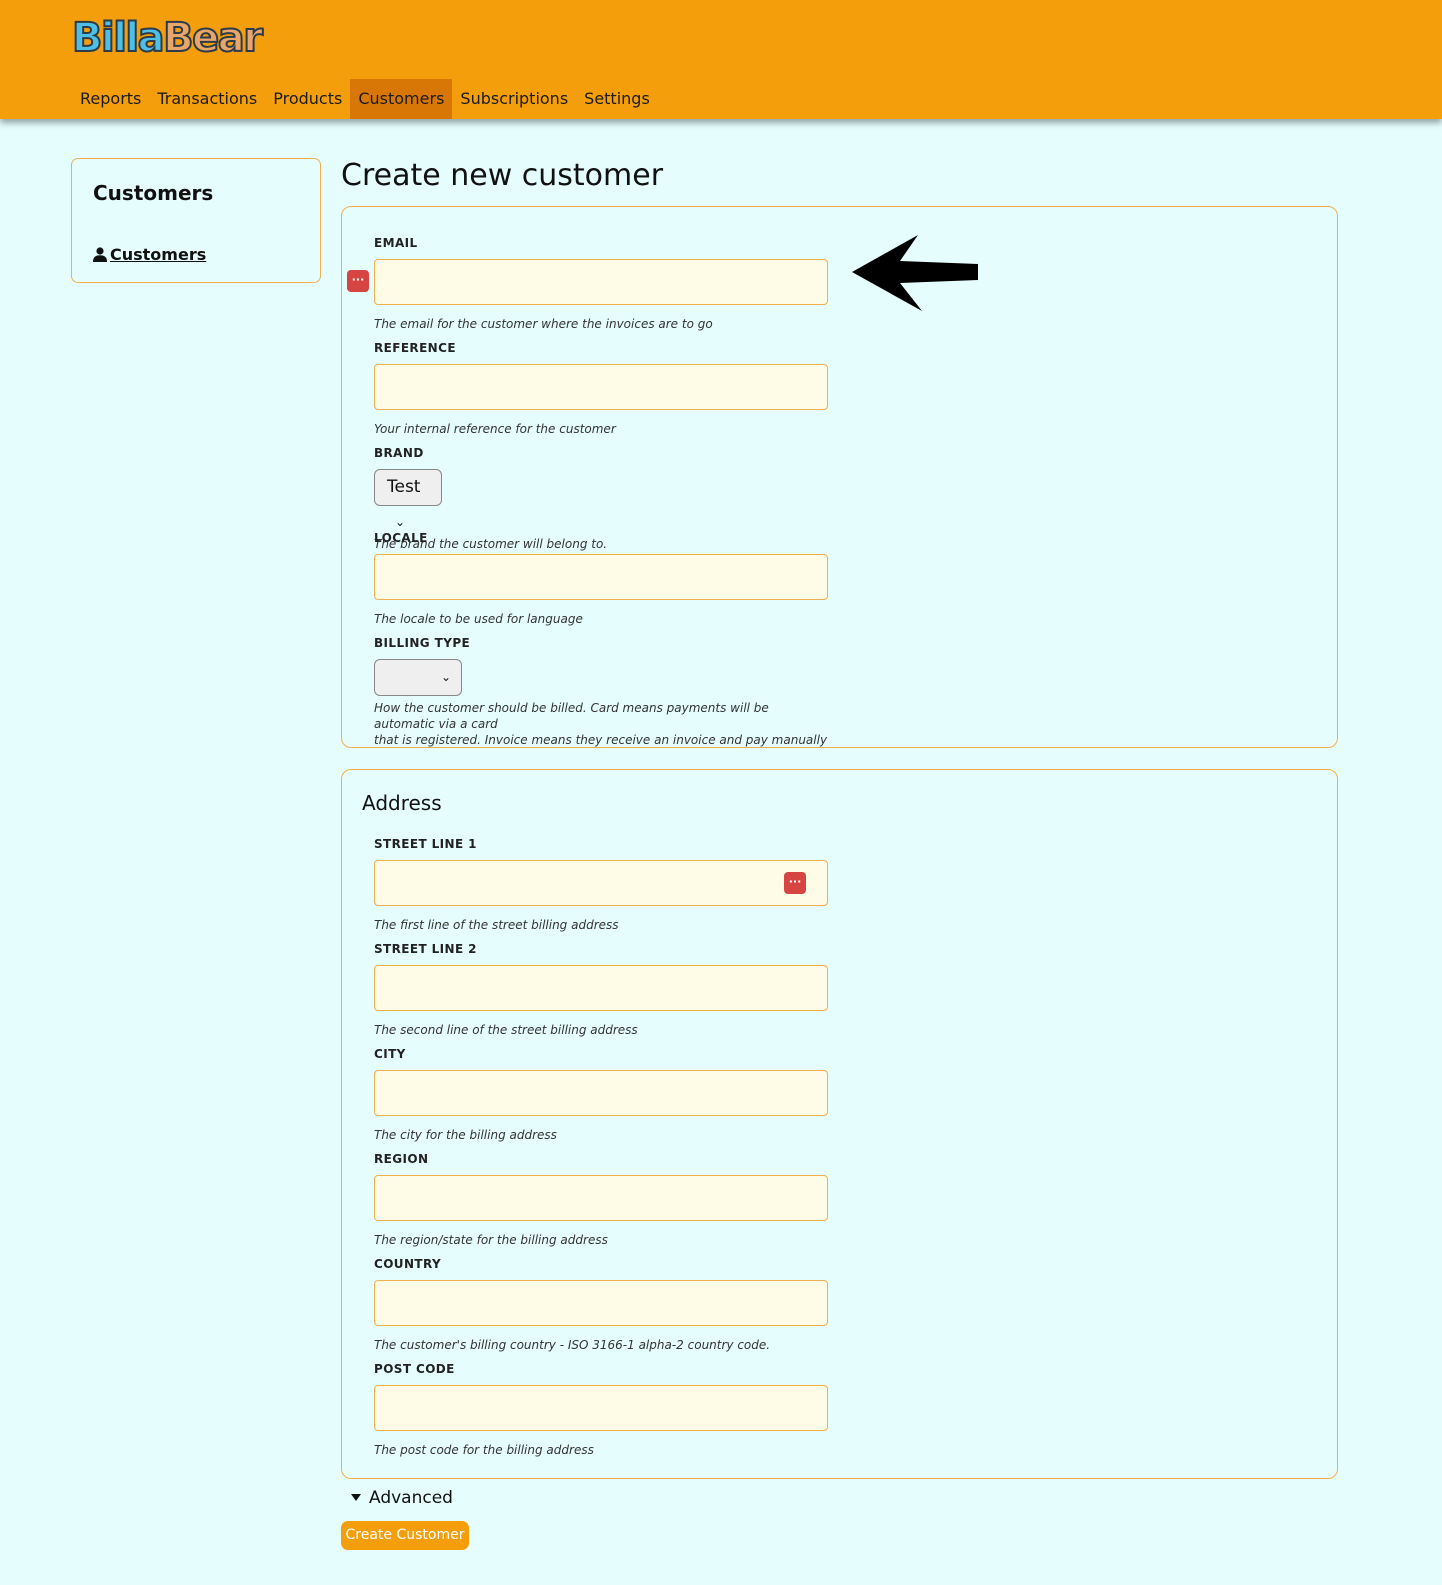 The height and width of the screenshot is (1585, 1442). What do you see at coordinates (445, 677) in the screenshot?
I see `chevron-down-icon: ⌄` at bounding box center [445, 677].